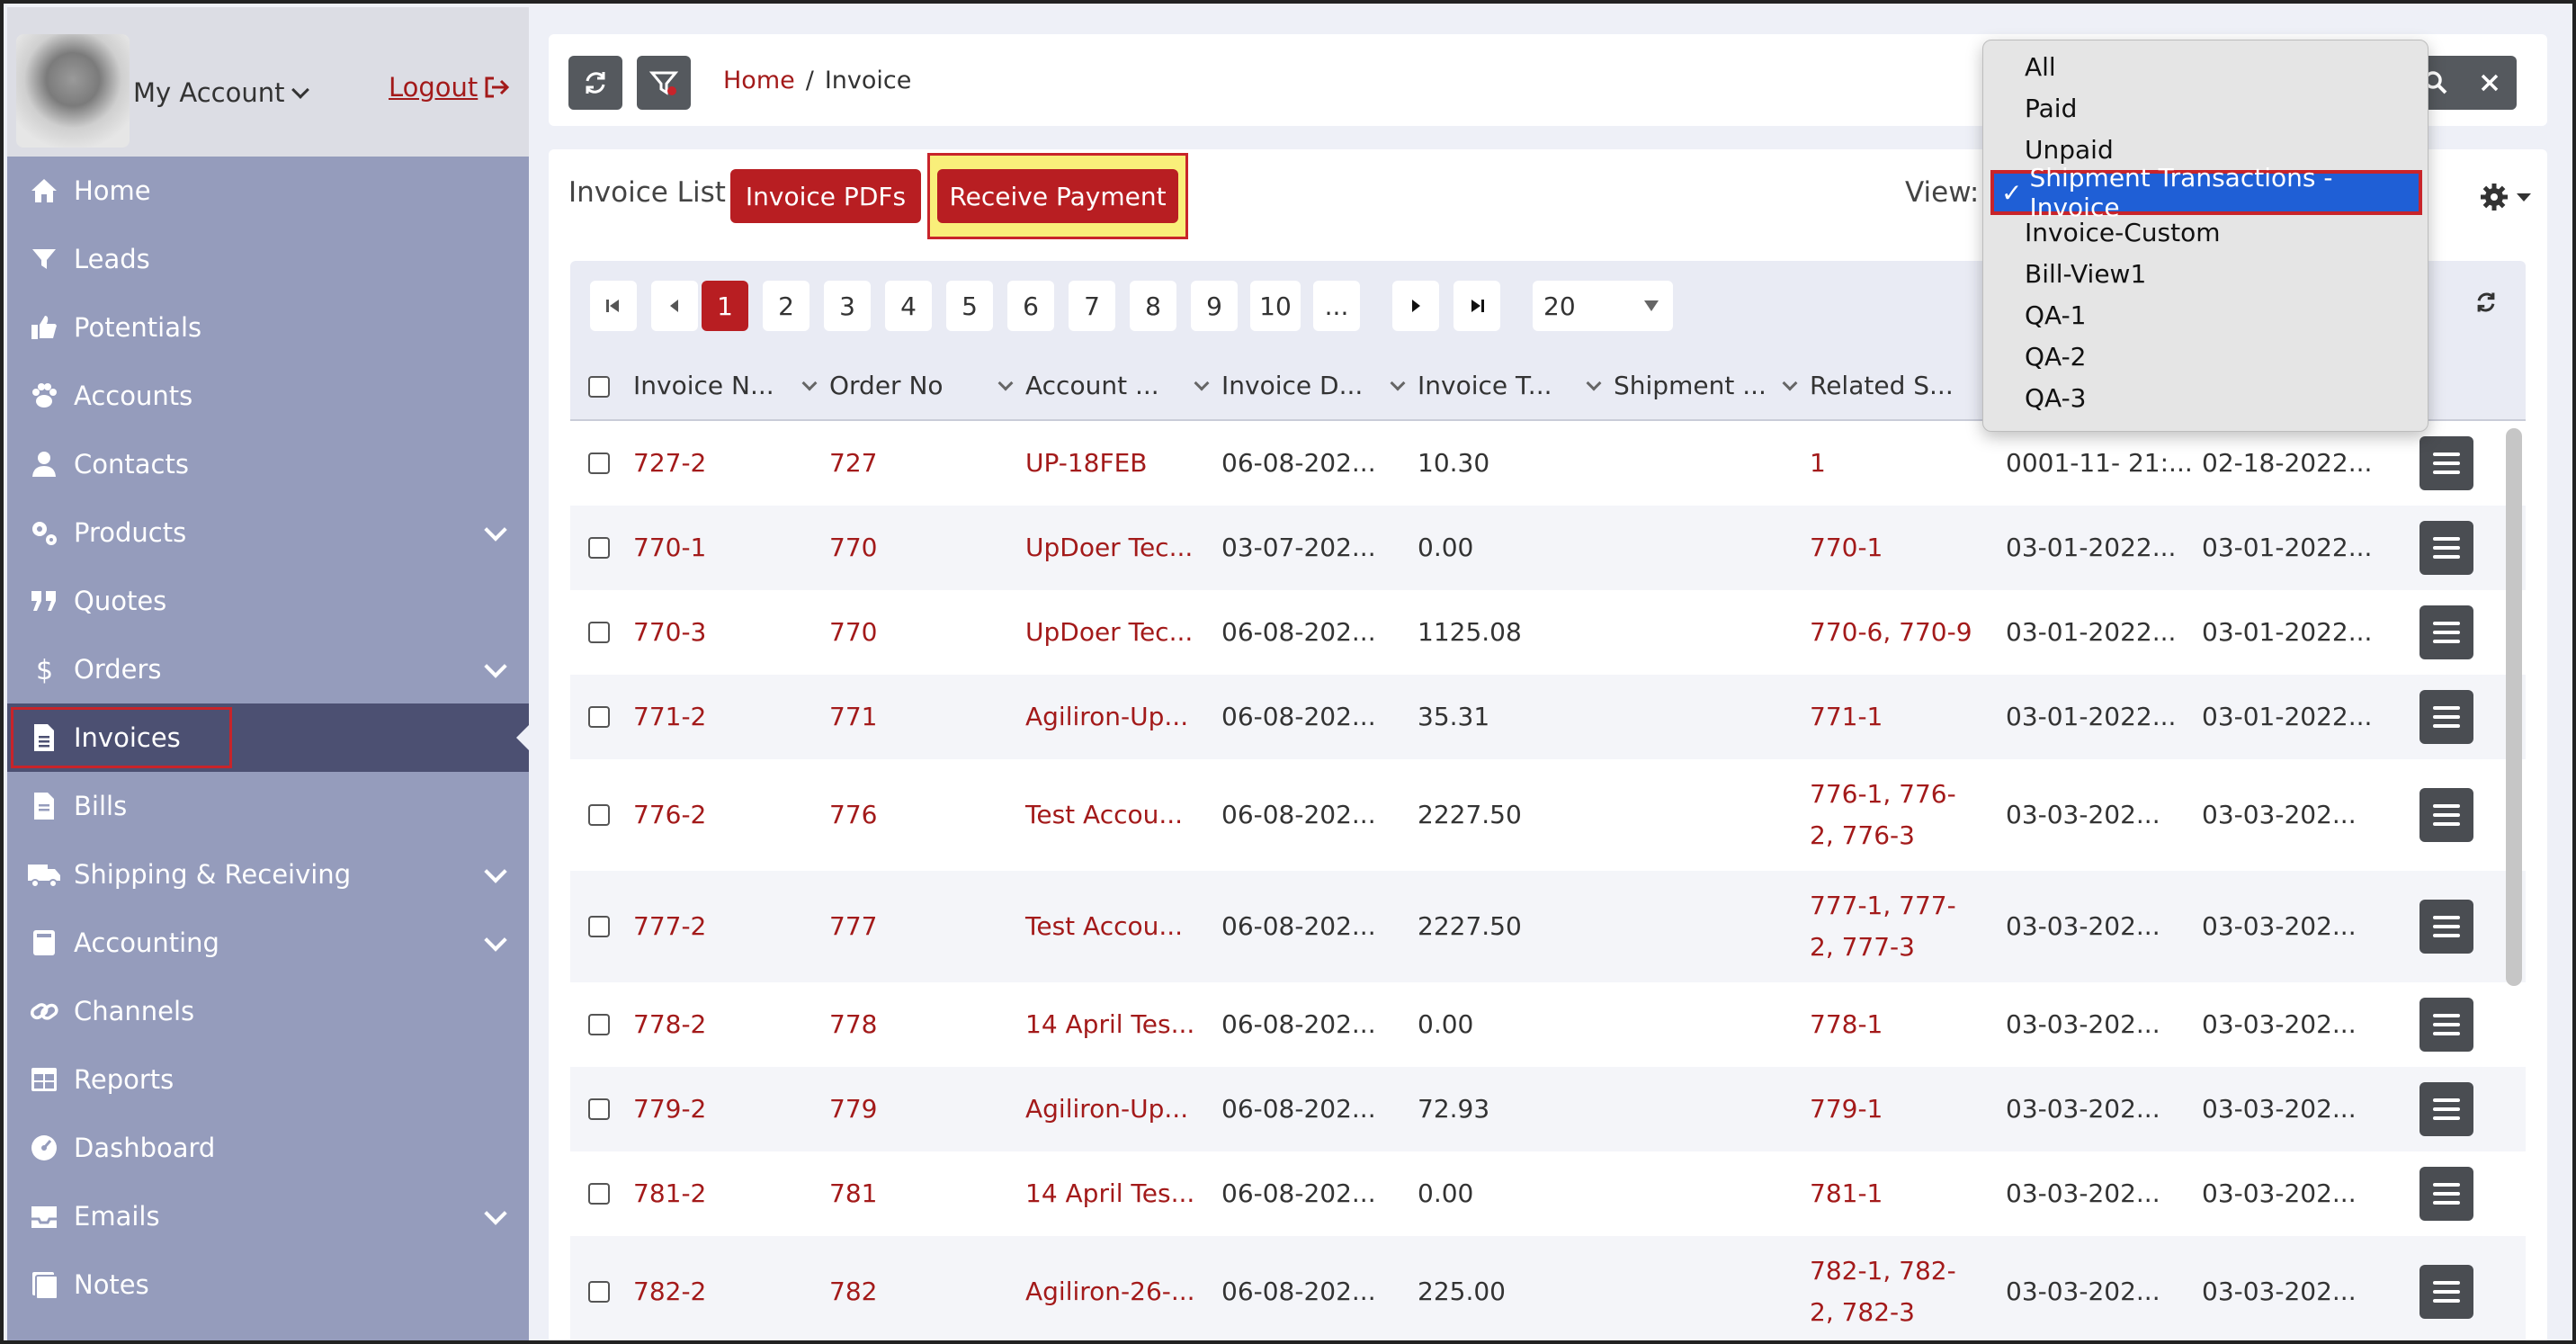  Describe the element at coordinates (268, 327) in the screenshot. I see `sidebar-item-potentials: Potentials` at that location.